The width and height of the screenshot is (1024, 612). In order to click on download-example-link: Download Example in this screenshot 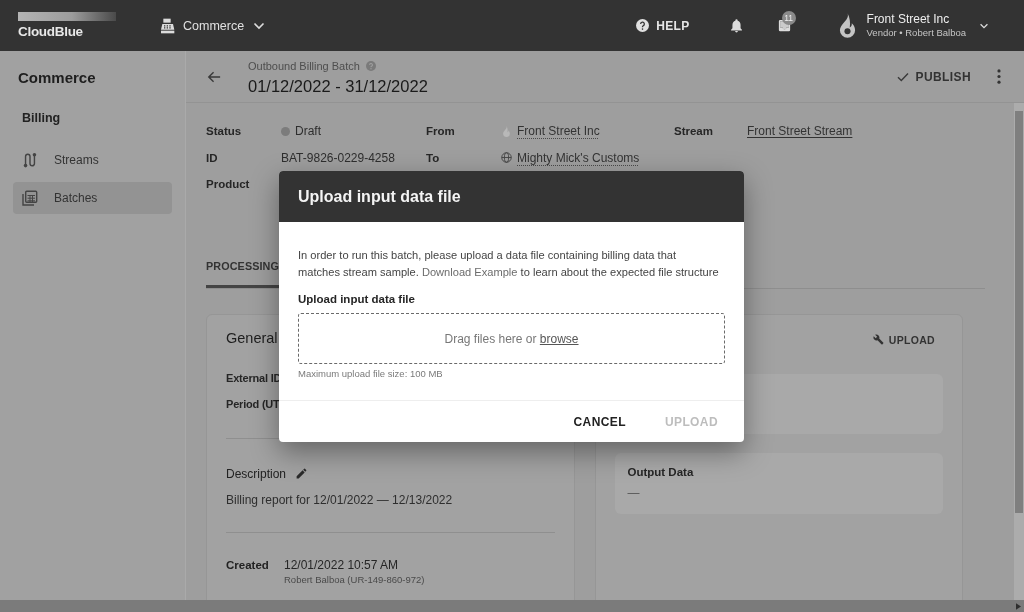, I will do `click(469, 272)`.